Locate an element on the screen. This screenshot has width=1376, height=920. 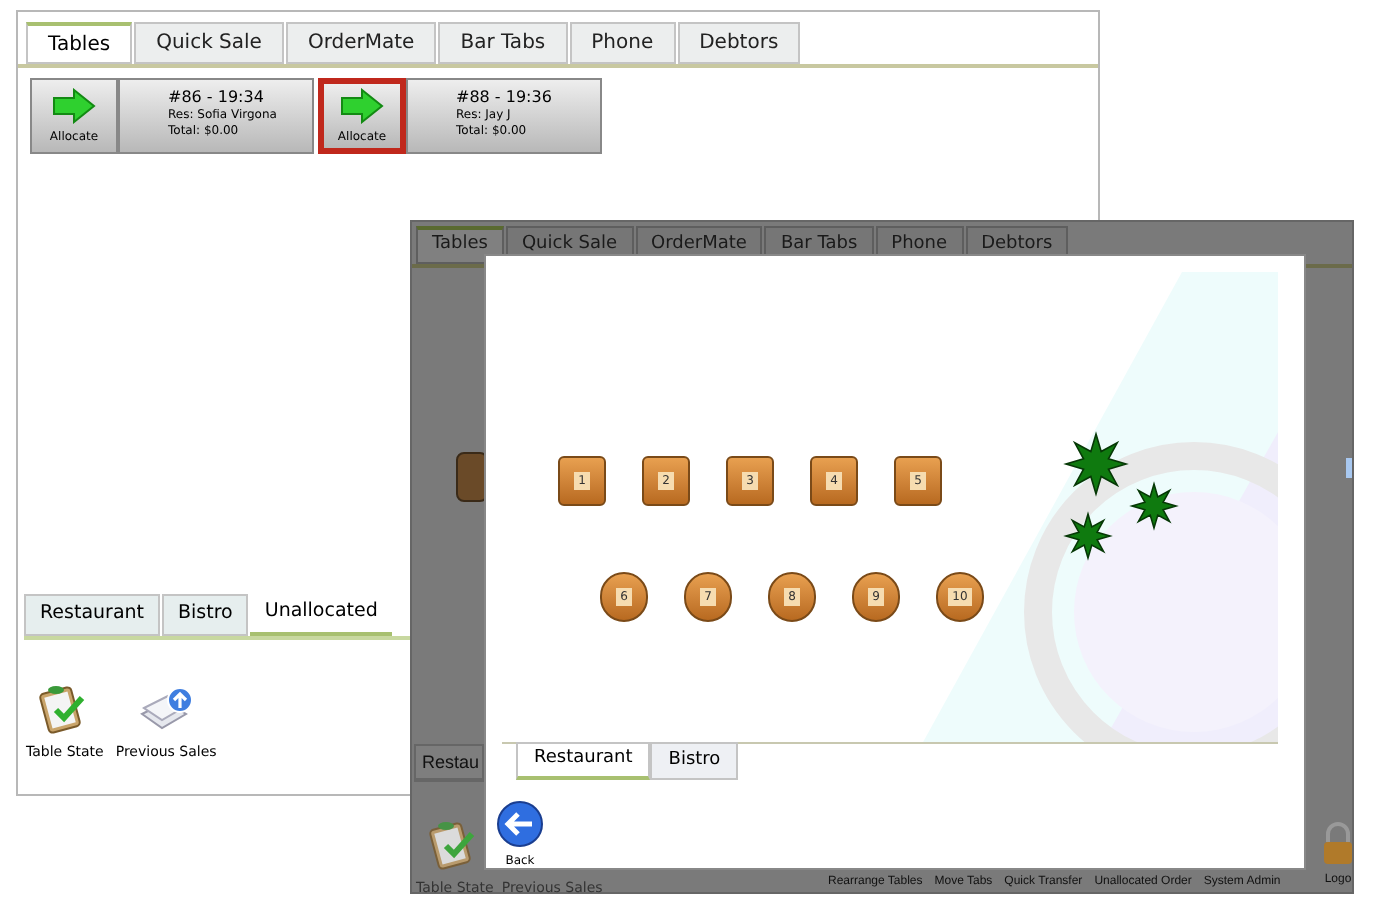
tab: OrderMate is located at coordinates (361, 43).